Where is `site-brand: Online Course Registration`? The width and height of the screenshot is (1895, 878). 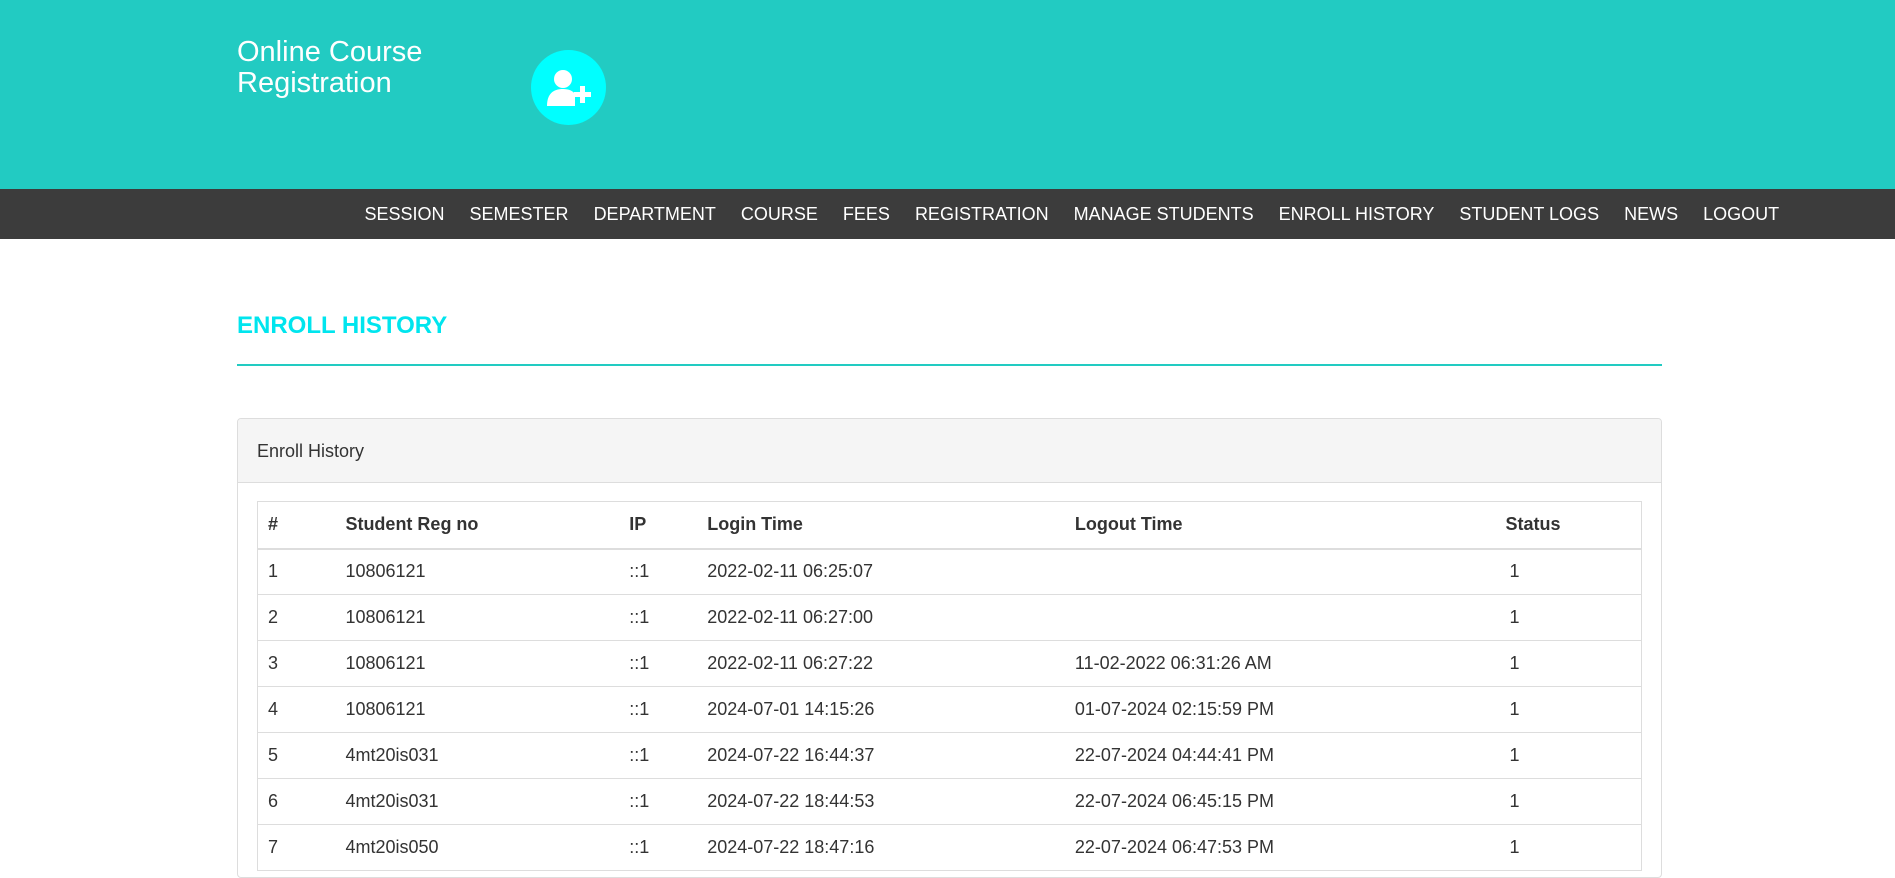
site-brand: Online Course Registration is located at coordinates (362, 68).